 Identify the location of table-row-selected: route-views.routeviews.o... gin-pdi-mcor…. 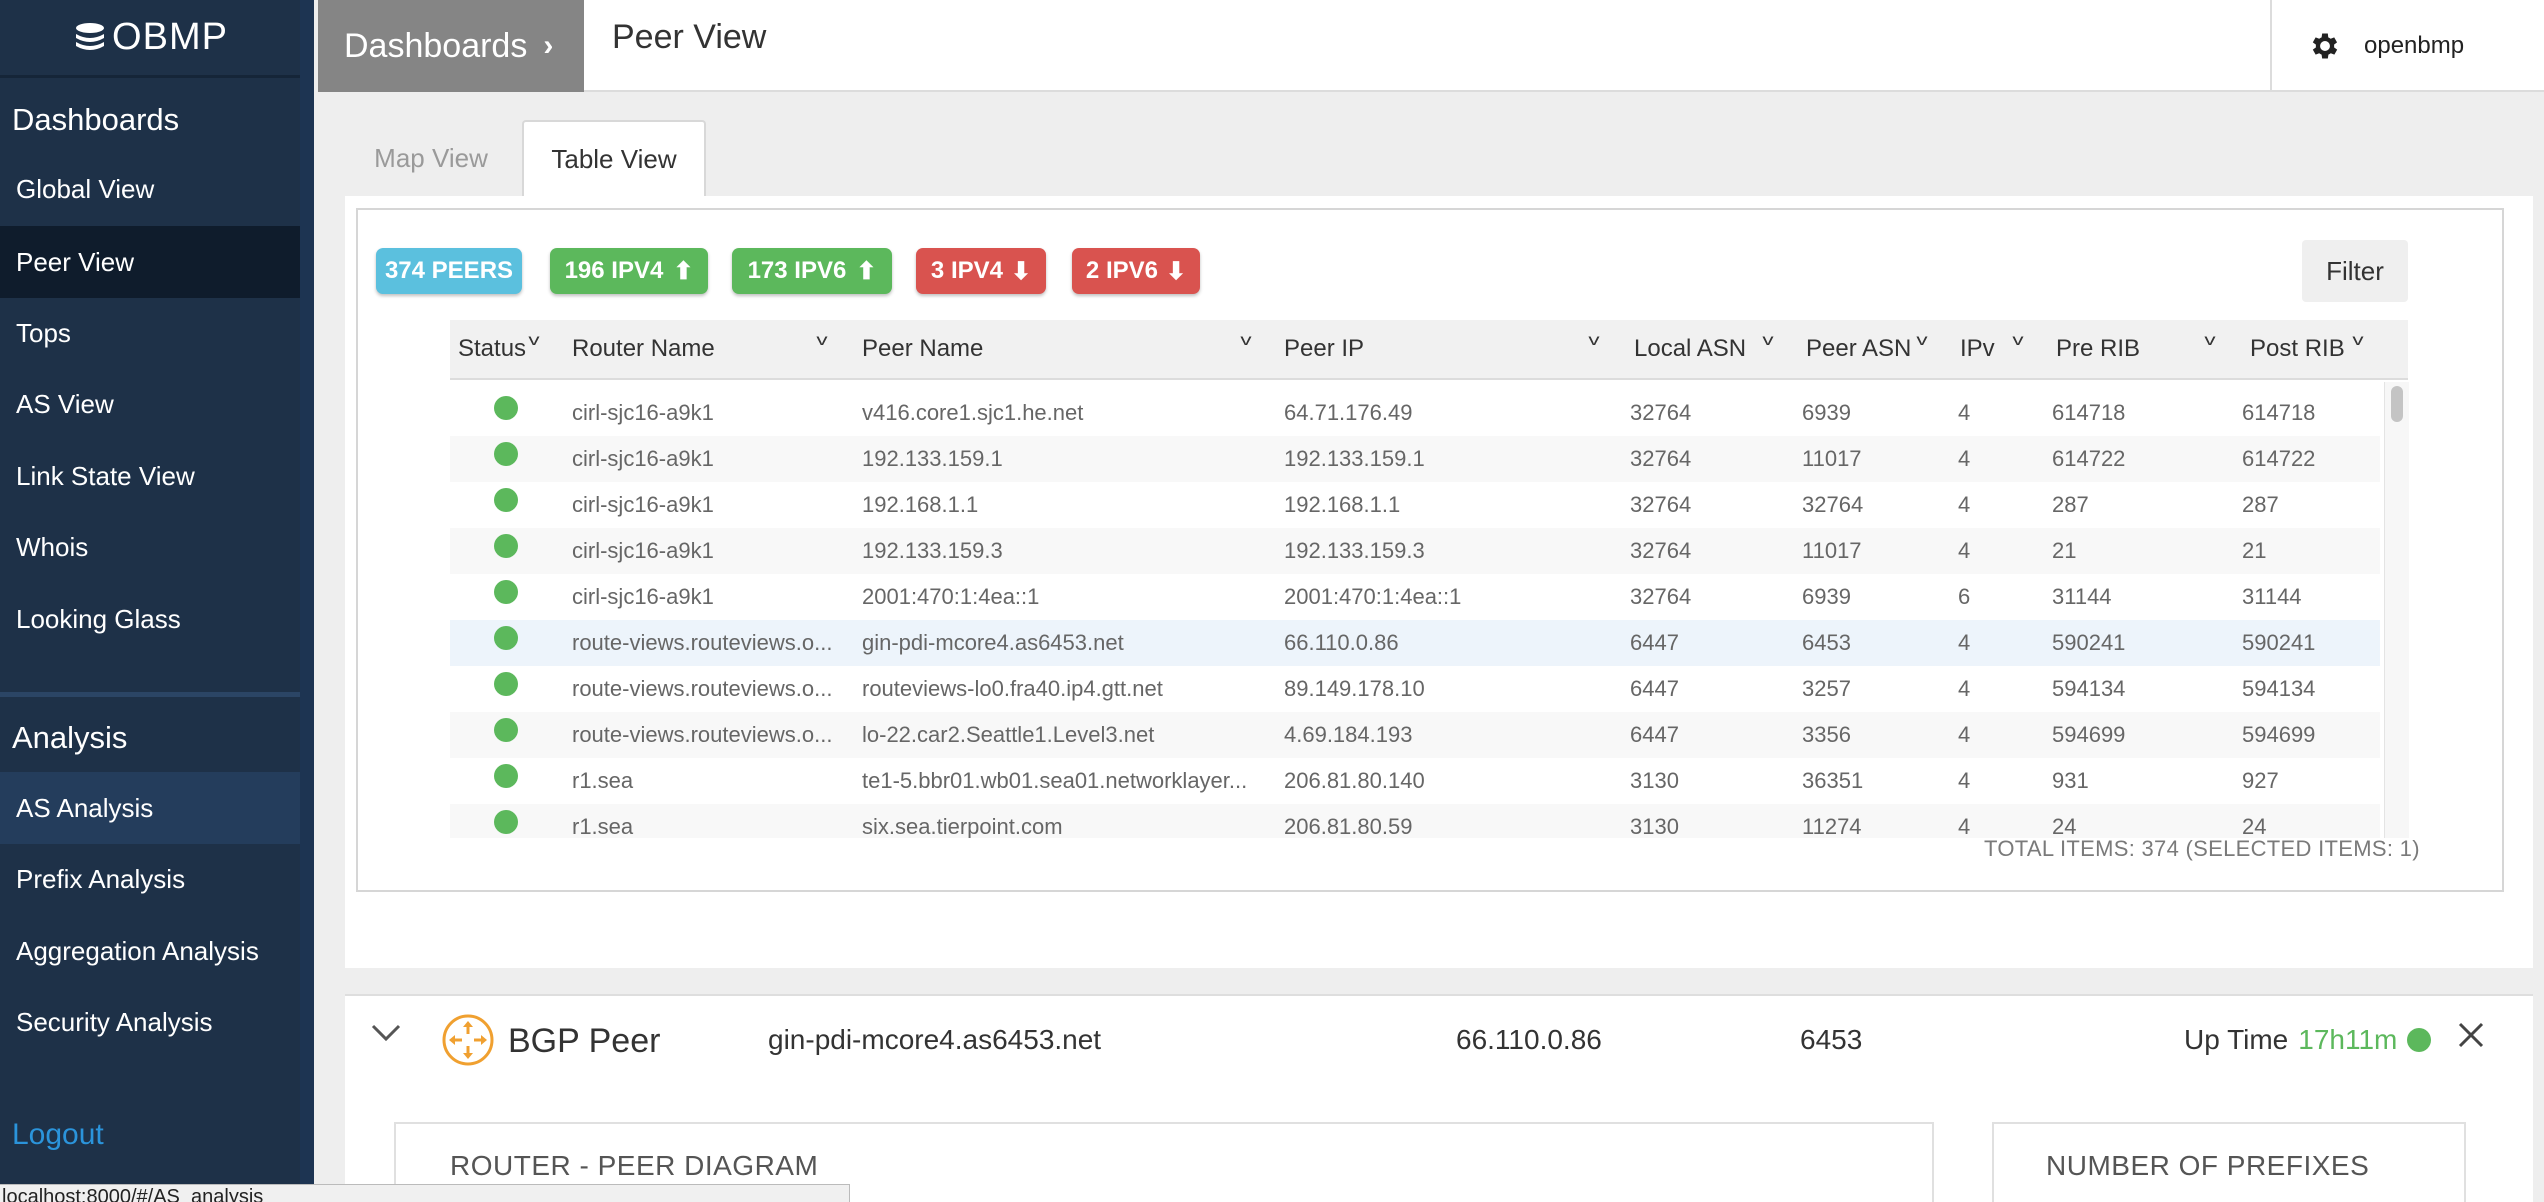
(1415, 643).